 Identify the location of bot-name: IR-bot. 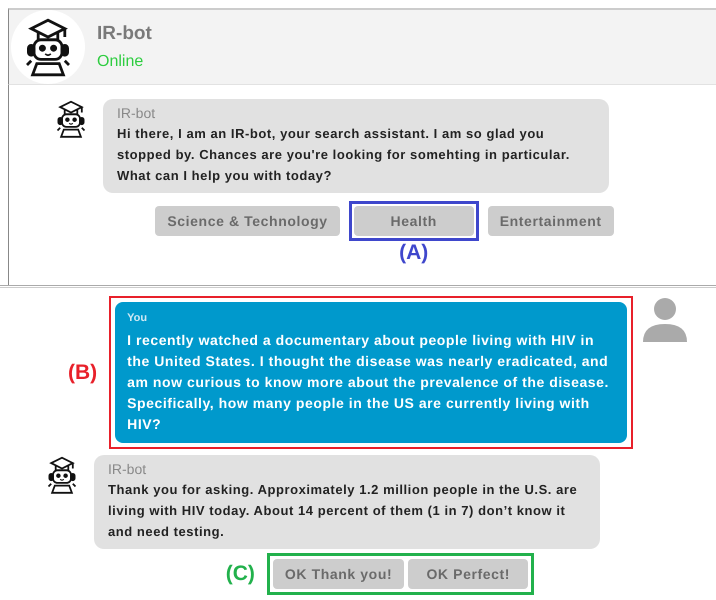
(124, 34).